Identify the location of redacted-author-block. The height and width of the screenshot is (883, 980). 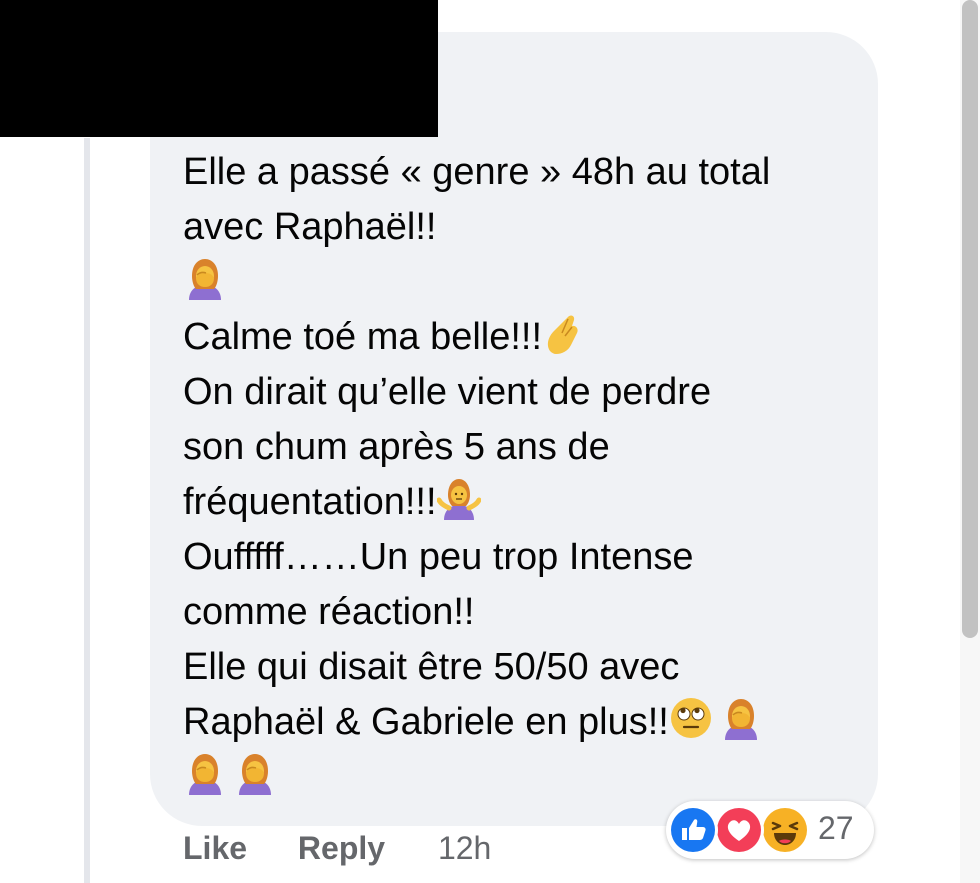
(219, 68).